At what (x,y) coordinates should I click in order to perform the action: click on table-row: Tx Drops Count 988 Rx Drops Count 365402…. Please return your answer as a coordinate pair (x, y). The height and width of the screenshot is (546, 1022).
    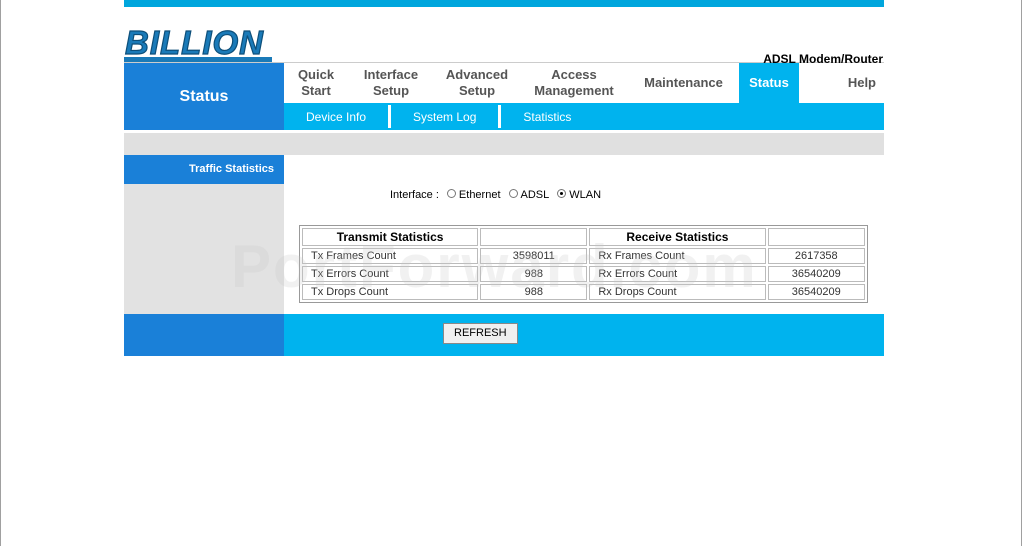
    Looking at the image, I should click on (583, 292).